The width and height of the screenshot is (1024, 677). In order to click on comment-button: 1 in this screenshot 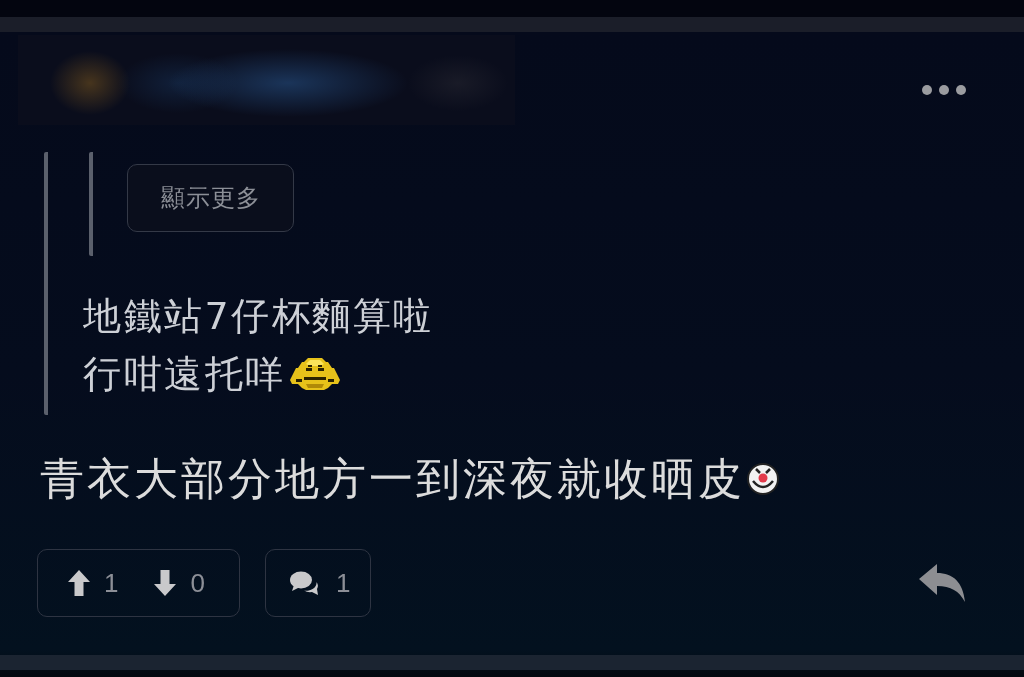, I will do `click(318, 583)`.